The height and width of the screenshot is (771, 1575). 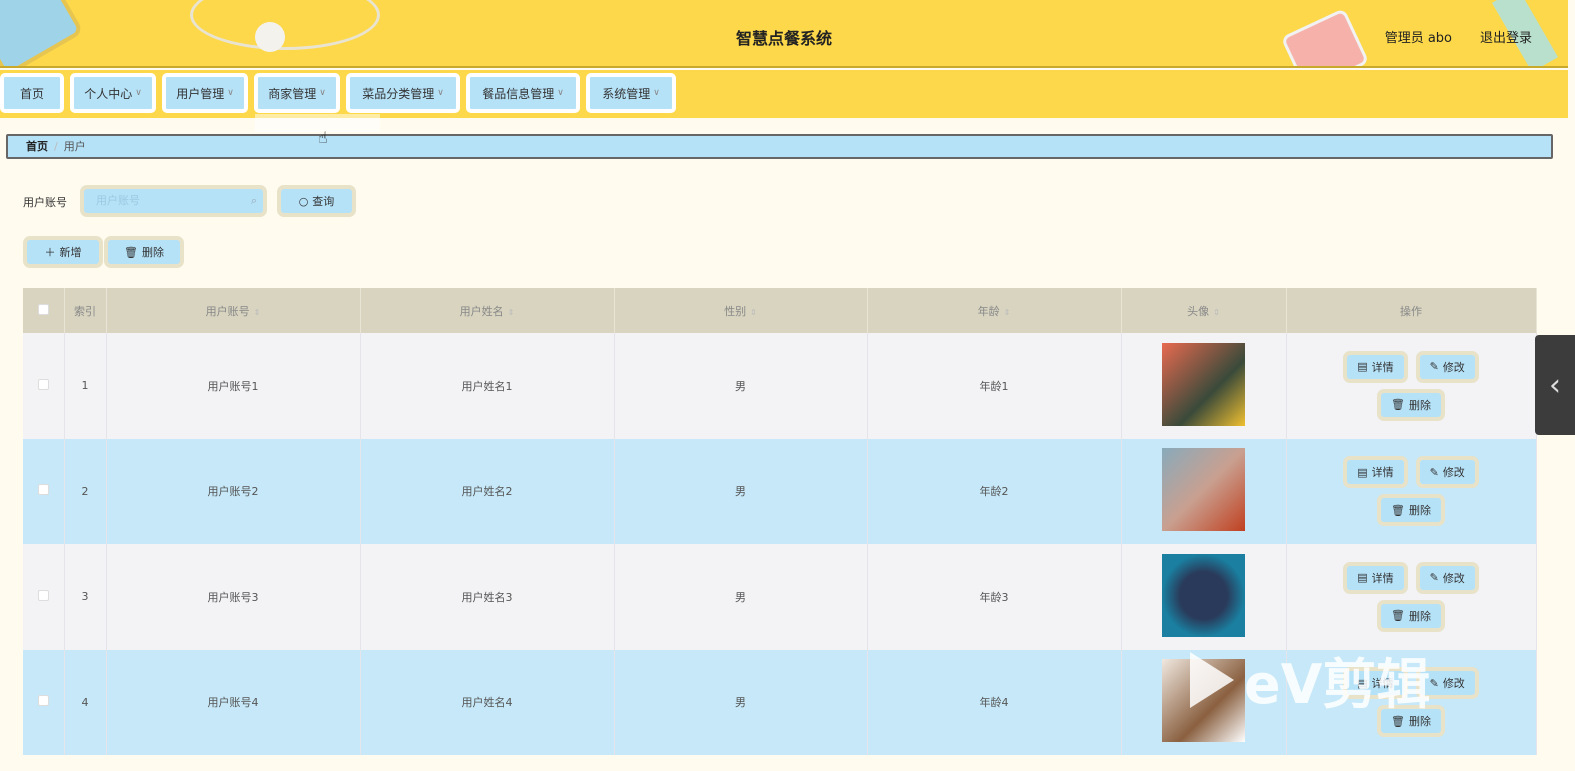 What do you see at coordinates (85, 491) in the screenshot?
I see `cell-index: 2` at bounding box center [85, 491].